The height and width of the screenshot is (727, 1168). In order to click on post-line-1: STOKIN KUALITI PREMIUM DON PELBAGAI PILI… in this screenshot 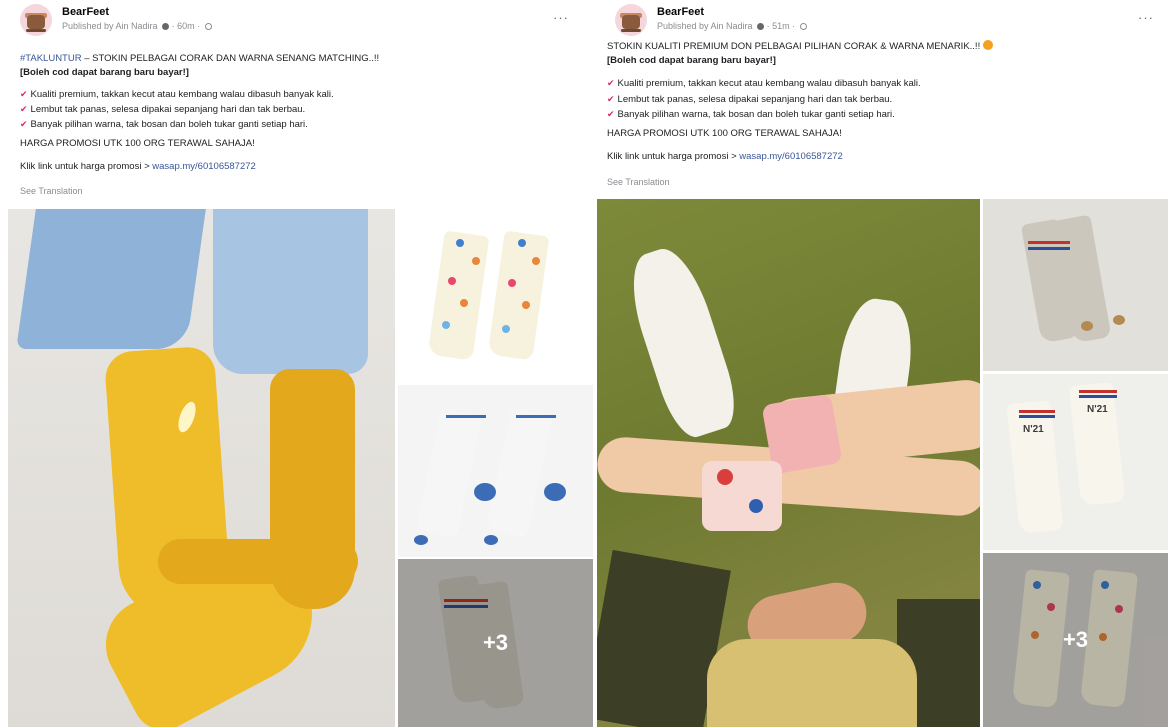, I will do `click(881, 46)`.